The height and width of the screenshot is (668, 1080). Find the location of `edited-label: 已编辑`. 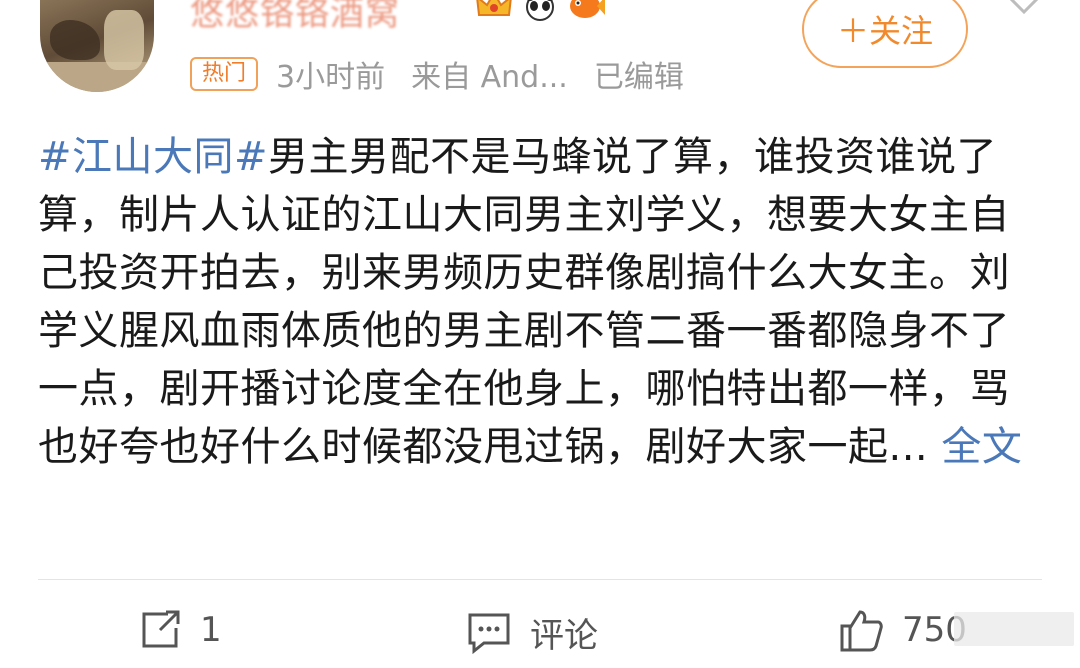

edited-label: 已编辑 is located at coordinates (639, 74).